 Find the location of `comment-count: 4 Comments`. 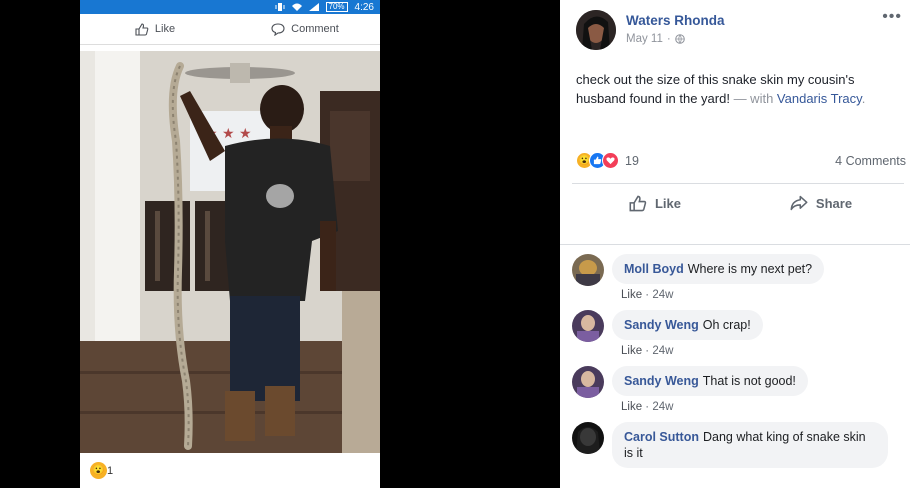

comment-count: 4 Comments is located at coordinates (870, 161).